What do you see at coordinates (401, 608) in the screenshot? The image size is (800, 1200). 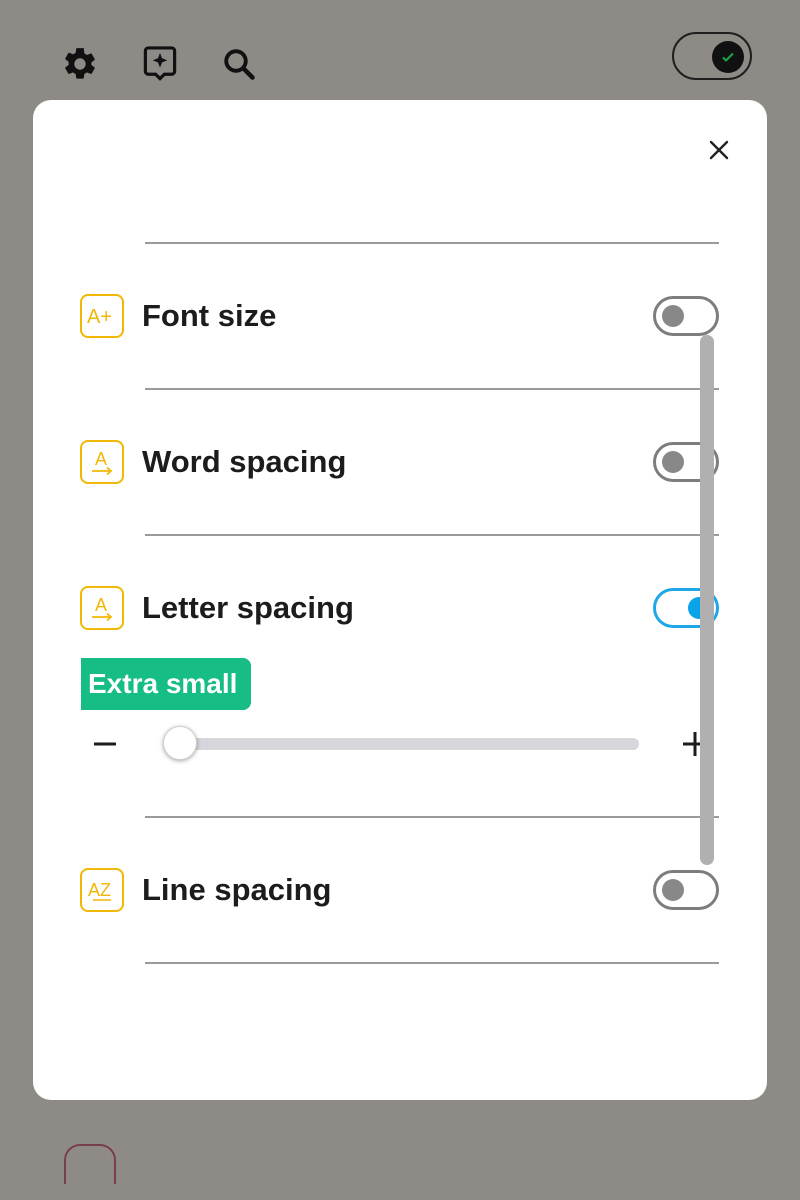 I see `setting-row-letter-spacing: A Letter spacing` at bounding box center [401, 608].